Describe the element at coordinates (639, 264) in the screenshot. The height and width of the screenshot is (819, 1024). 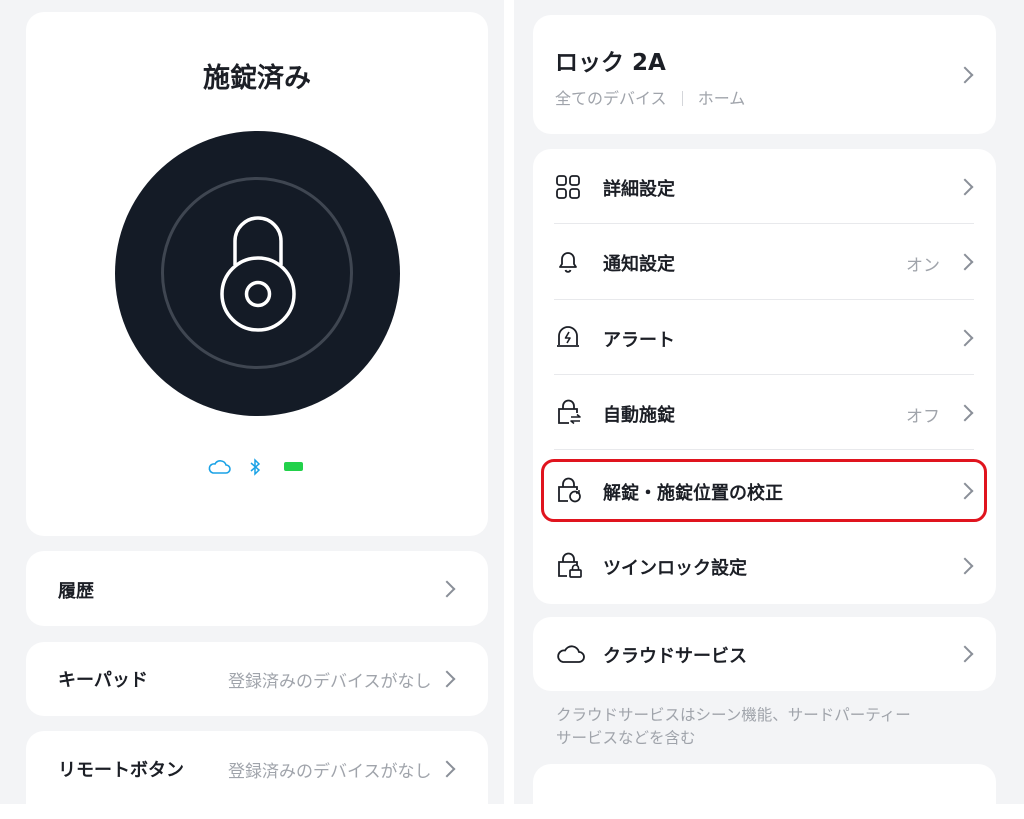
I see `settings-item-label: 通知設定` at that location.